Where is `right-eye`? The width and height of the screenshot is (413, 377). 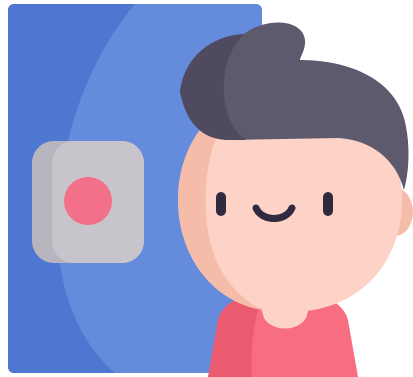
right-eye is located at coordinates (328, 204).